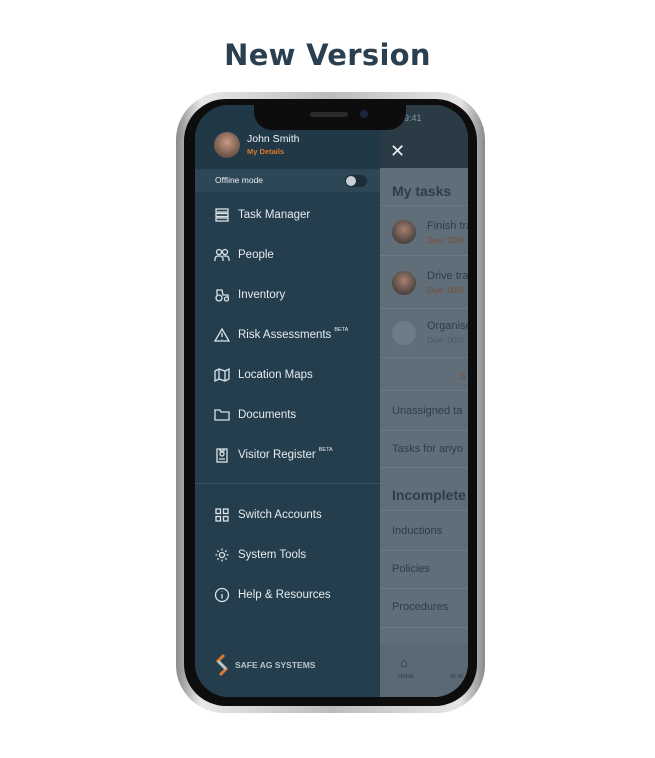  I want to click on grid-icon, so click(222, 515).